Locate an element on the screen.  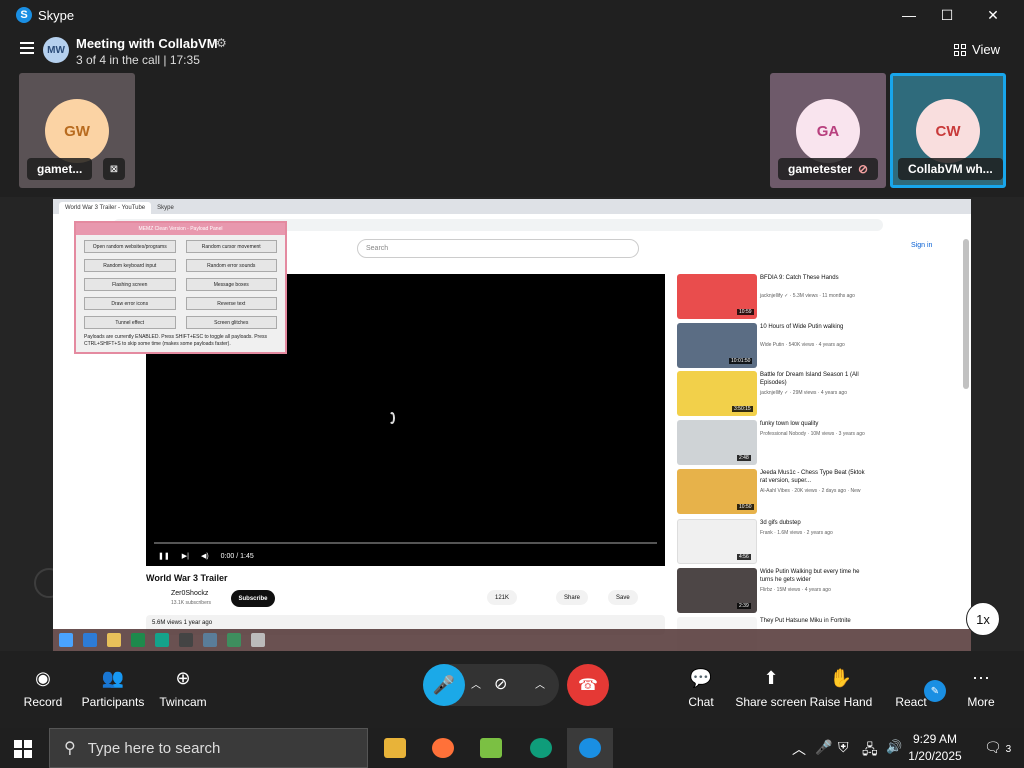
notepad-icon is located at coordinates (491, 748).